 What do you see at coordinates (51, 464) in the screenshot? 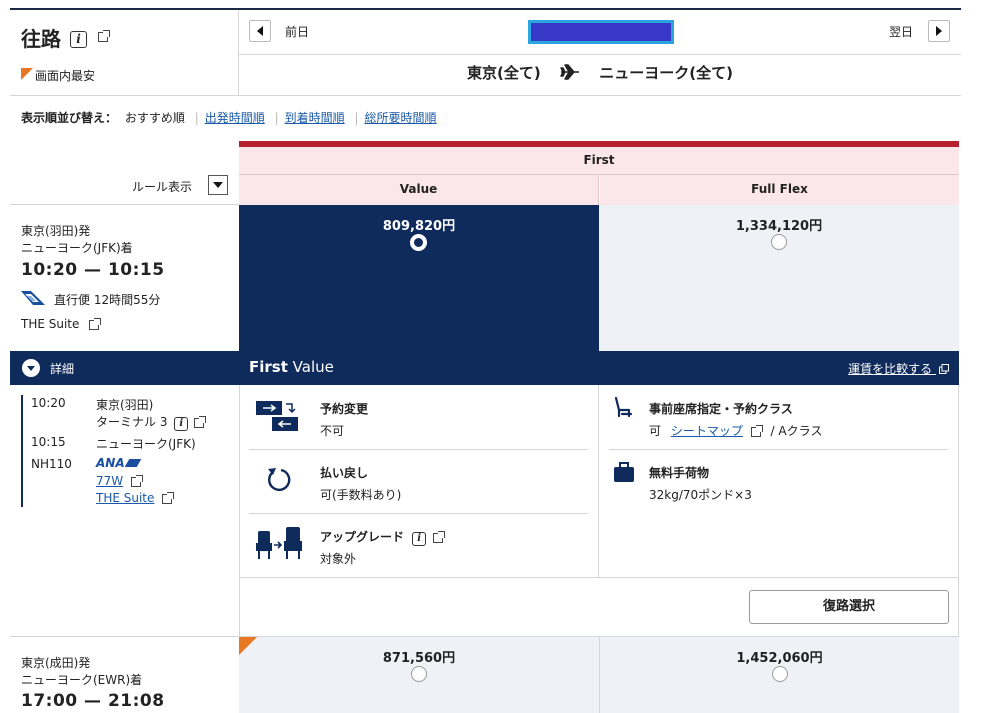
I see `seg-flight-number: NH110` at bounding box center [51, 464].